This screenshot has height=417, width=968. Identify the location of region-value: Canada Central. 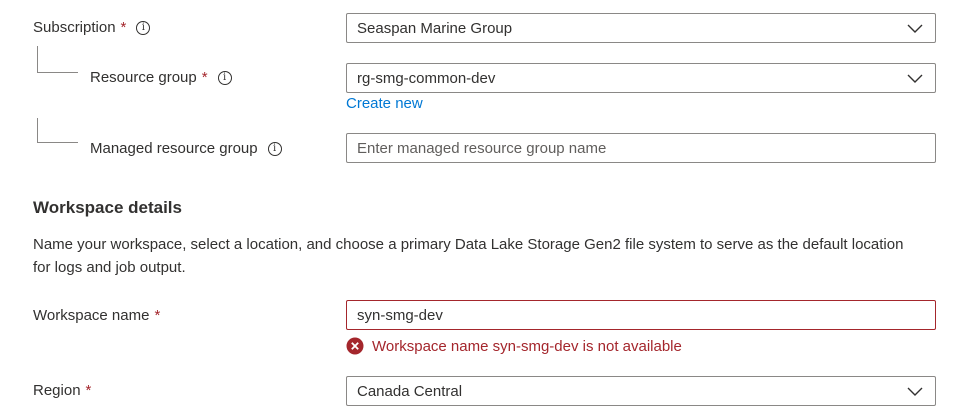
(410, 391).